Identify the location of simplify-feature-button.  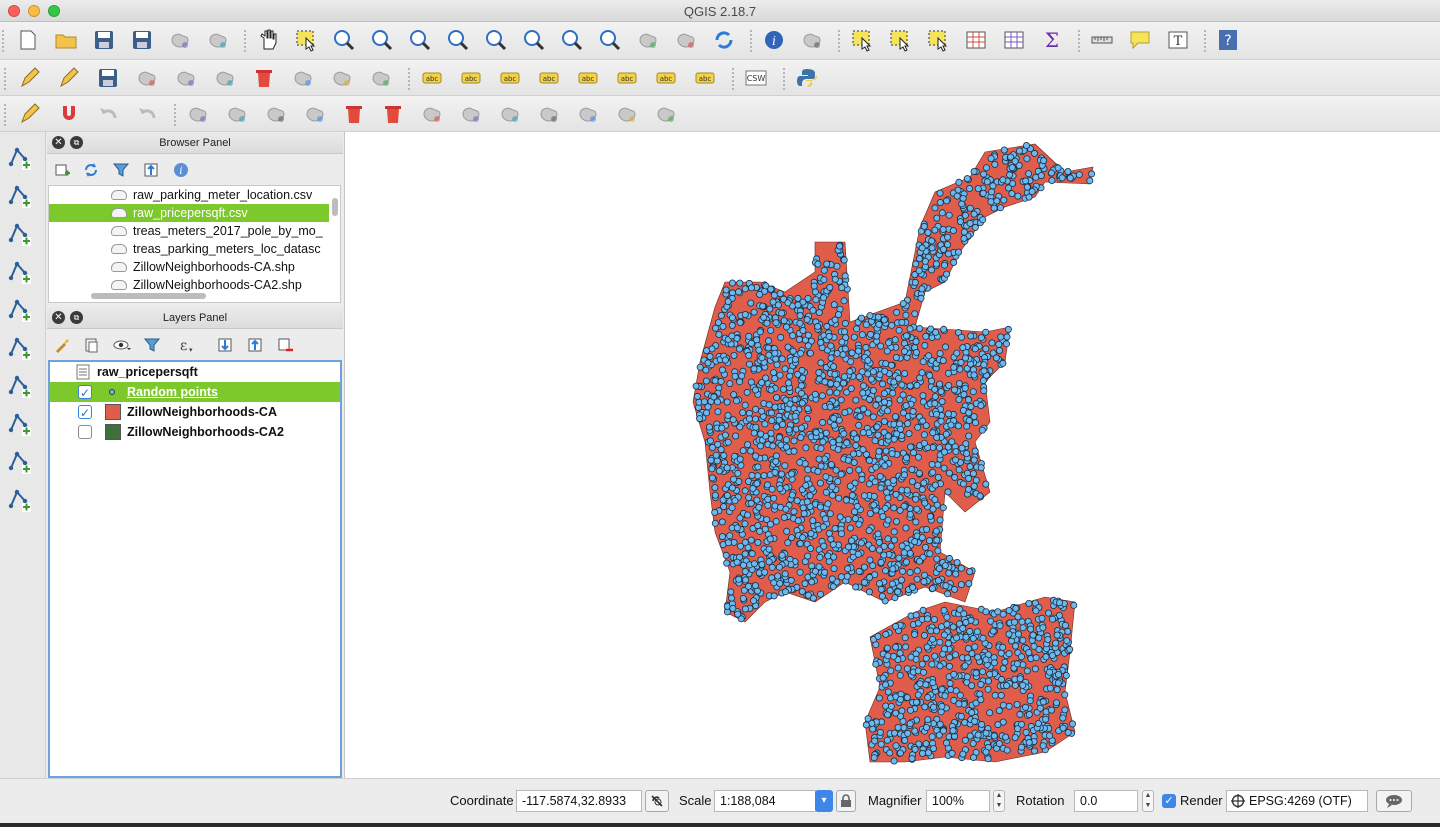
(198, 114).